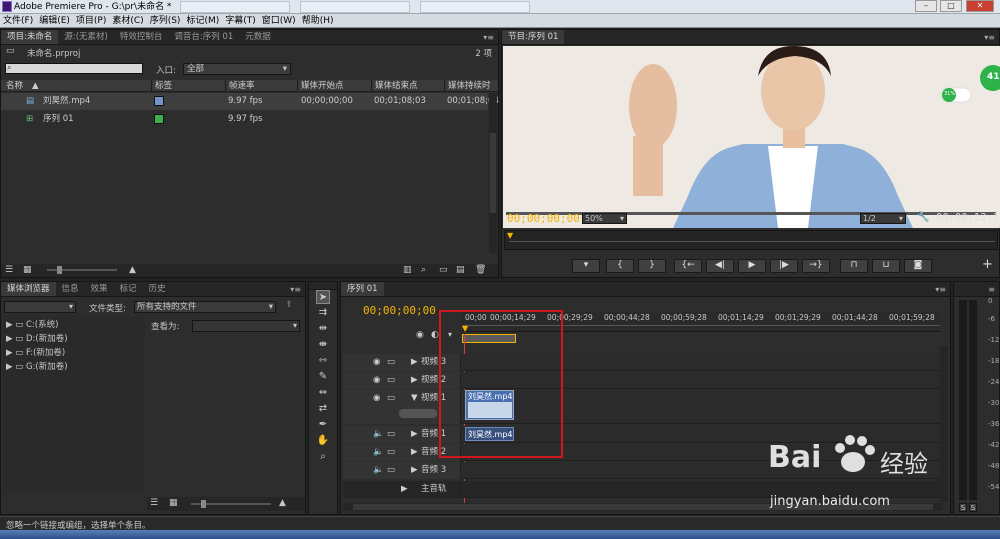  Describe the element at coordinates (318, 21) in the screenshot. I see `menu-help: 帮助(H)` at that location.